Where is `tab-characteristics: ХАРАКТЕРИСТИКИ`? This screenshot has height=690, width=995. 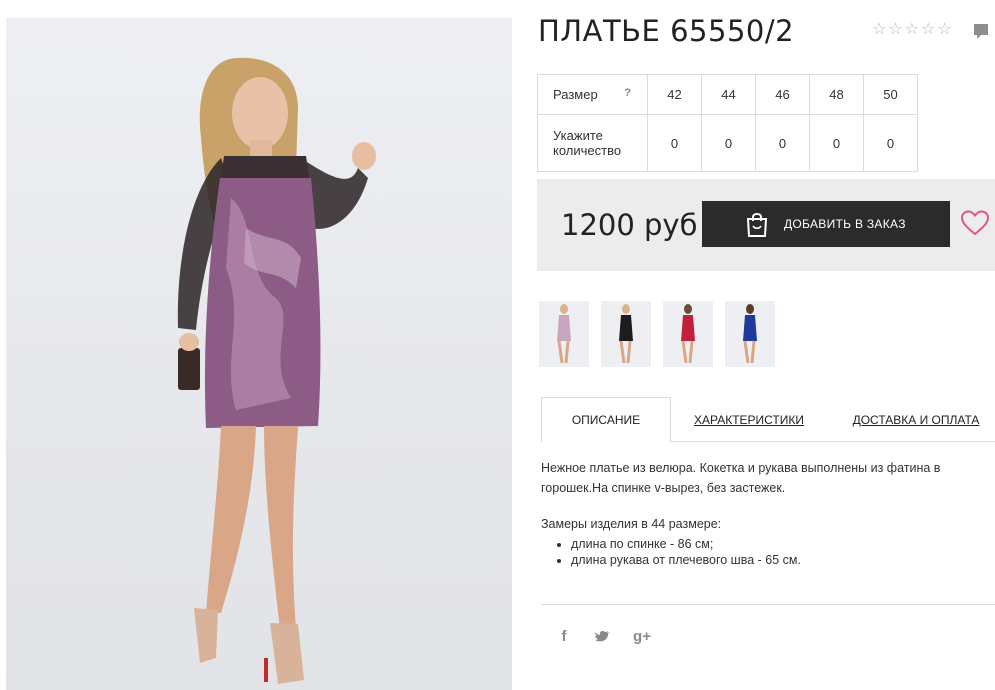
tab-characteristics: ХАРАКТЕРИСТИКИ is located at coordinates (749, 419).